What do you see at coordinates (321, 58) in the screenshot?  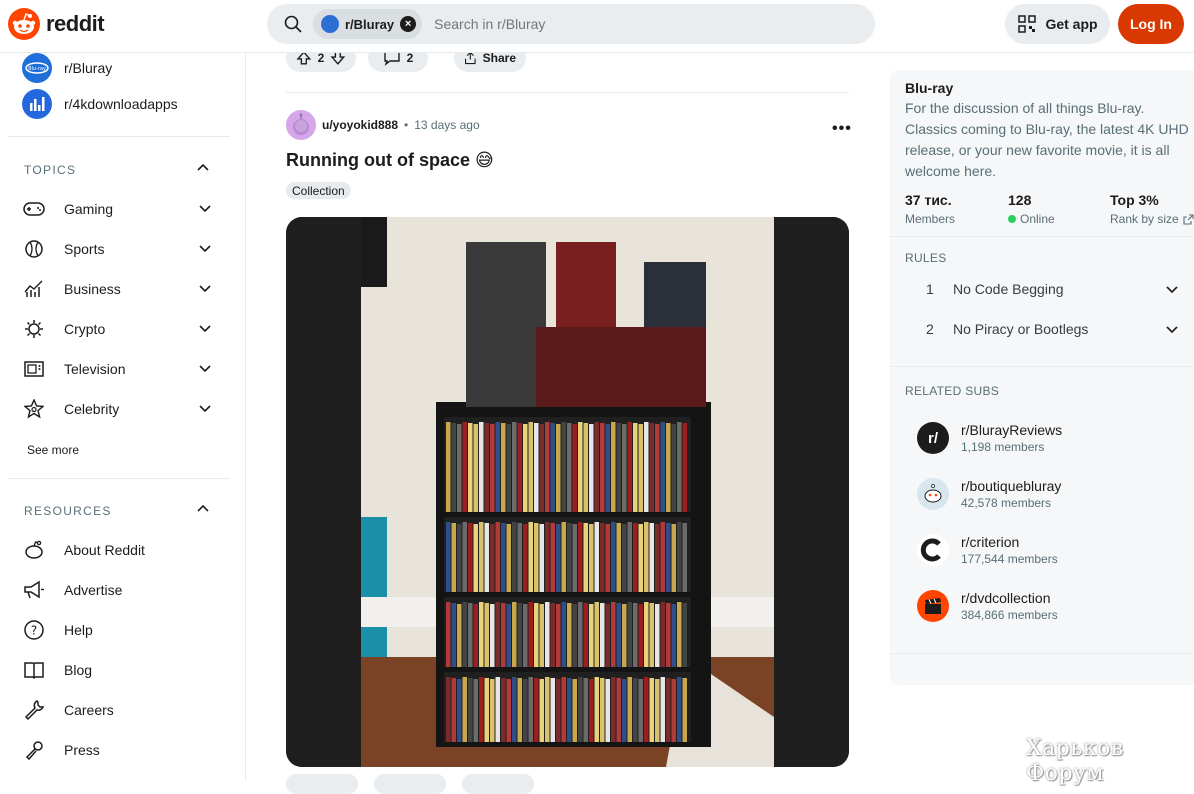 I see `vote-count: 2` at bounding box center [321, 58].